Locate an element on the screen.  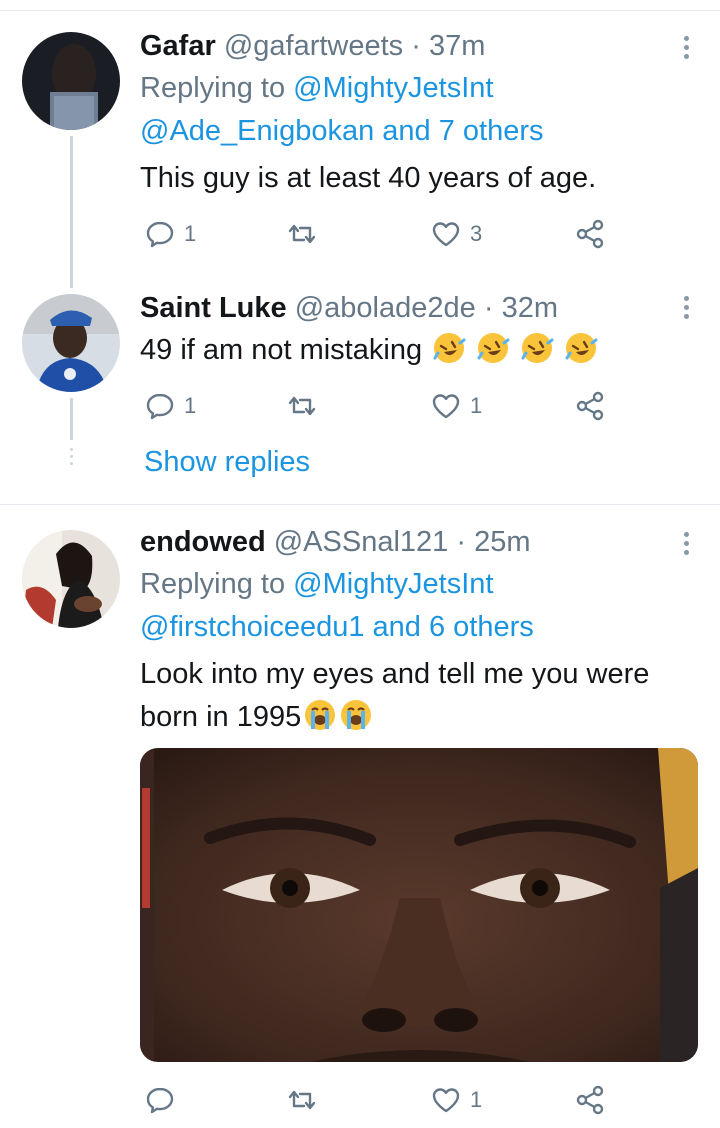
user-handle: @ASSnal121 is located at coordinates (361, 542).